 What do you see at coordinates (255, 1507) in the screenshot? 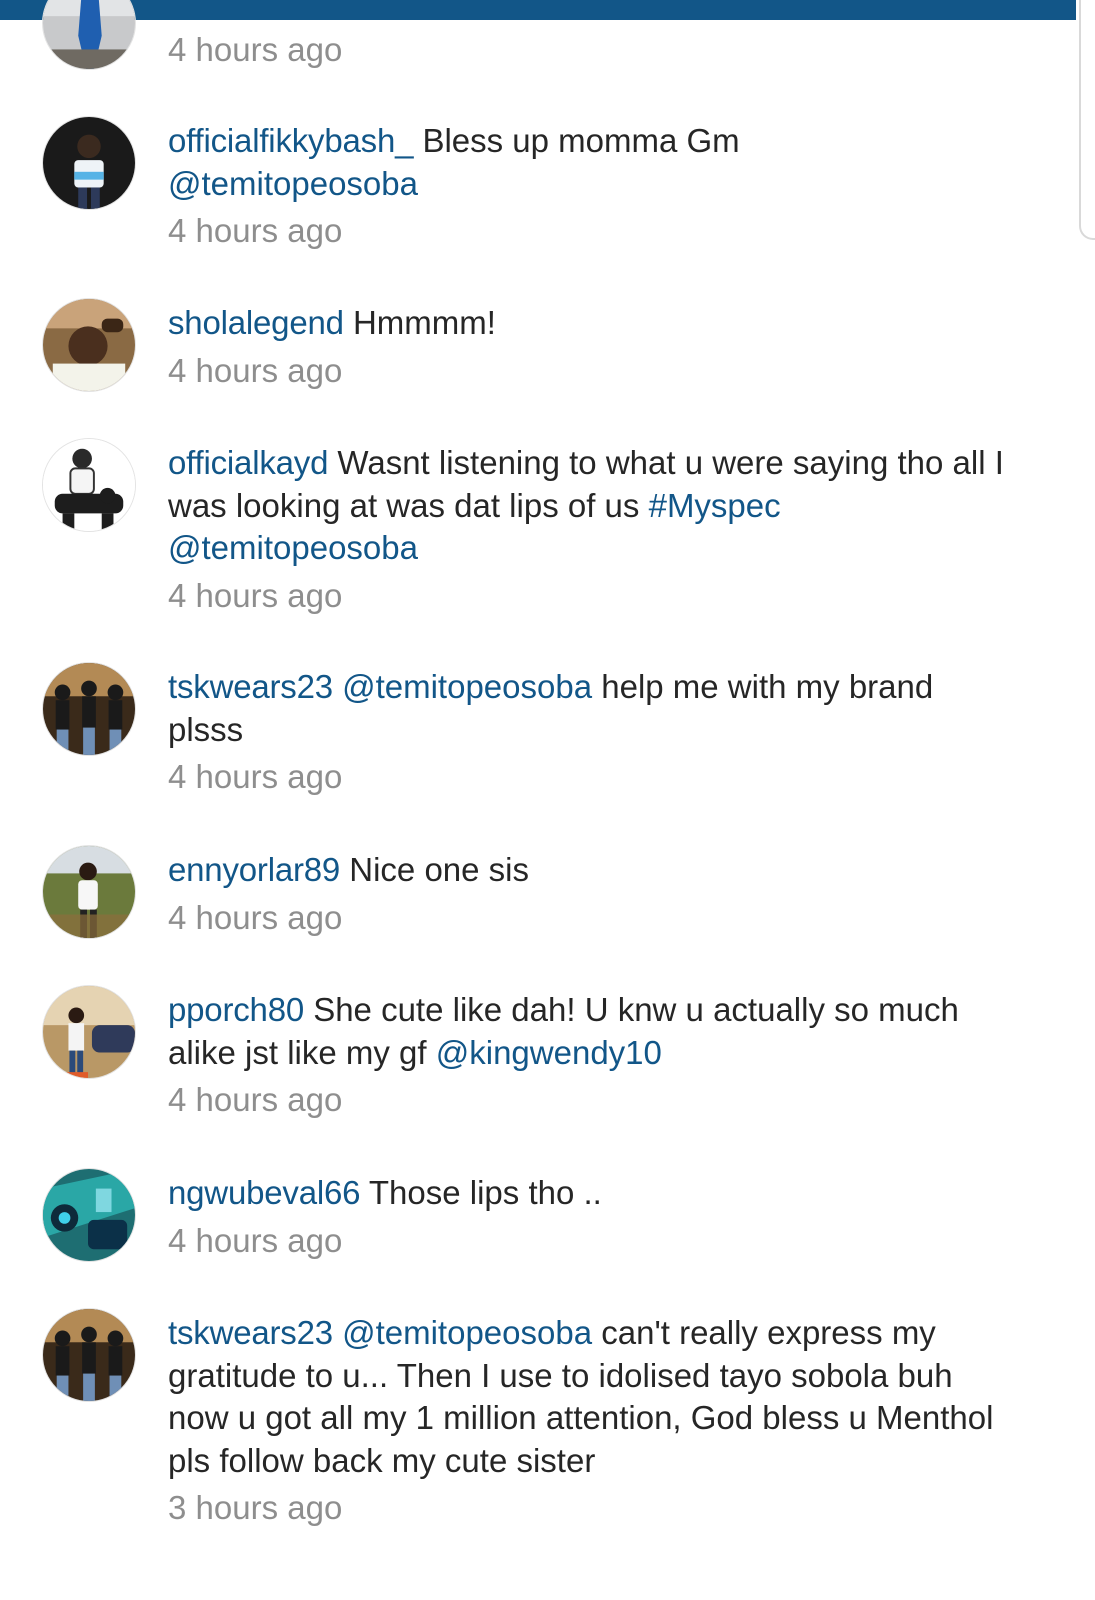
I see `comment-timestamp: 3 hours ago` at bounding box center [255, 1507].